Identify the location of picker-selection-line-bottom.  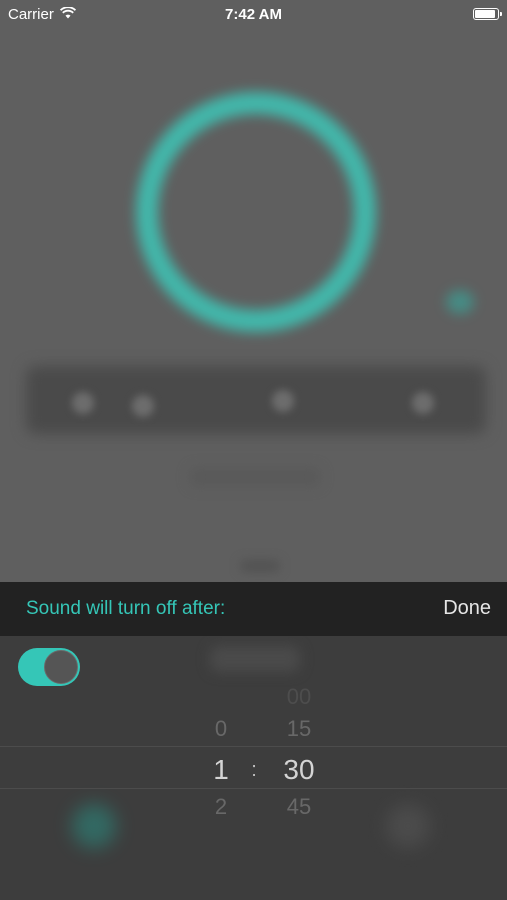
(253, 788).